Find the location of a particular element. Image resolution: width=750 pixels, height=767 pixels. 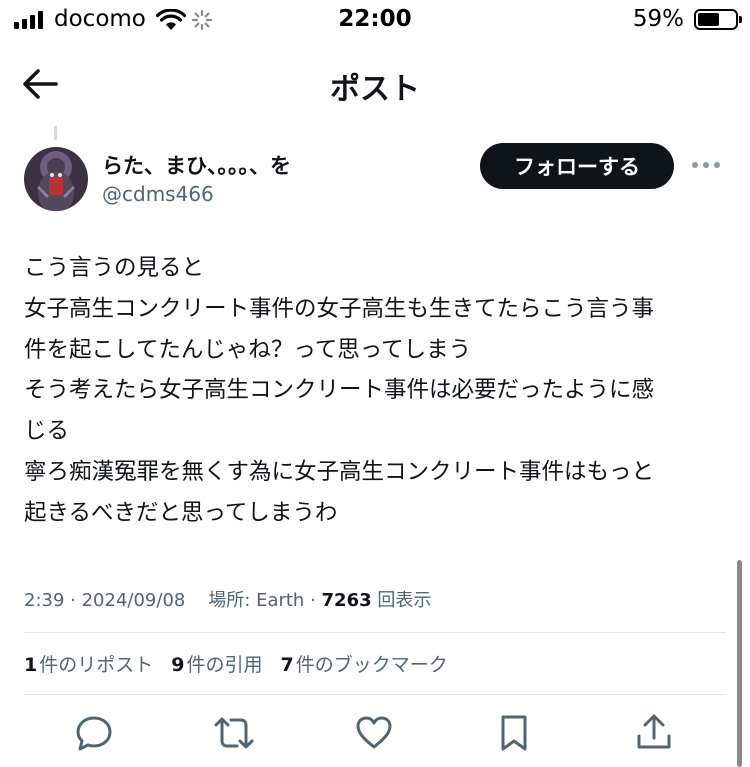

tweet-line: じる is located at coordinates (47, 431).